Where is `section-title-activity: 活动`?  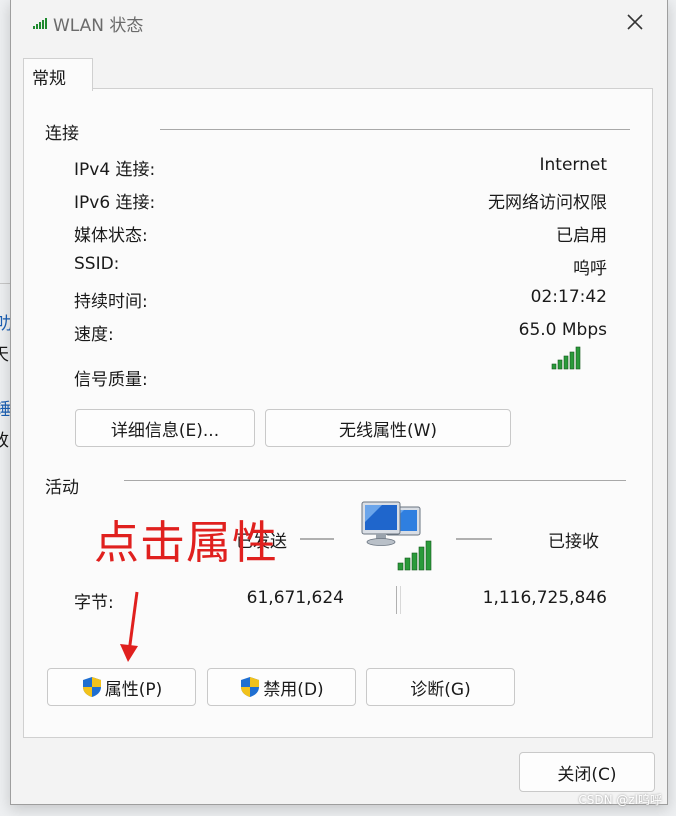
section-title-activity: 活动 is located at coordinates (62, 488).